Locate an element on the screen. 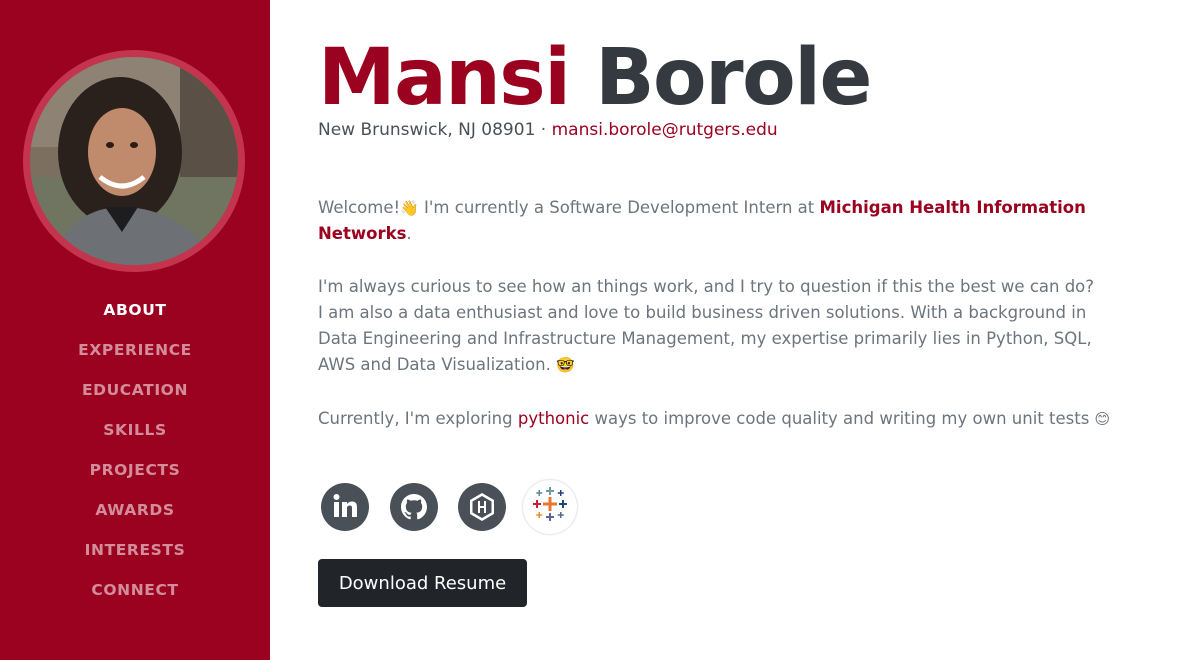  wave-emoji: 👋 is located at coordinates (409, 208).